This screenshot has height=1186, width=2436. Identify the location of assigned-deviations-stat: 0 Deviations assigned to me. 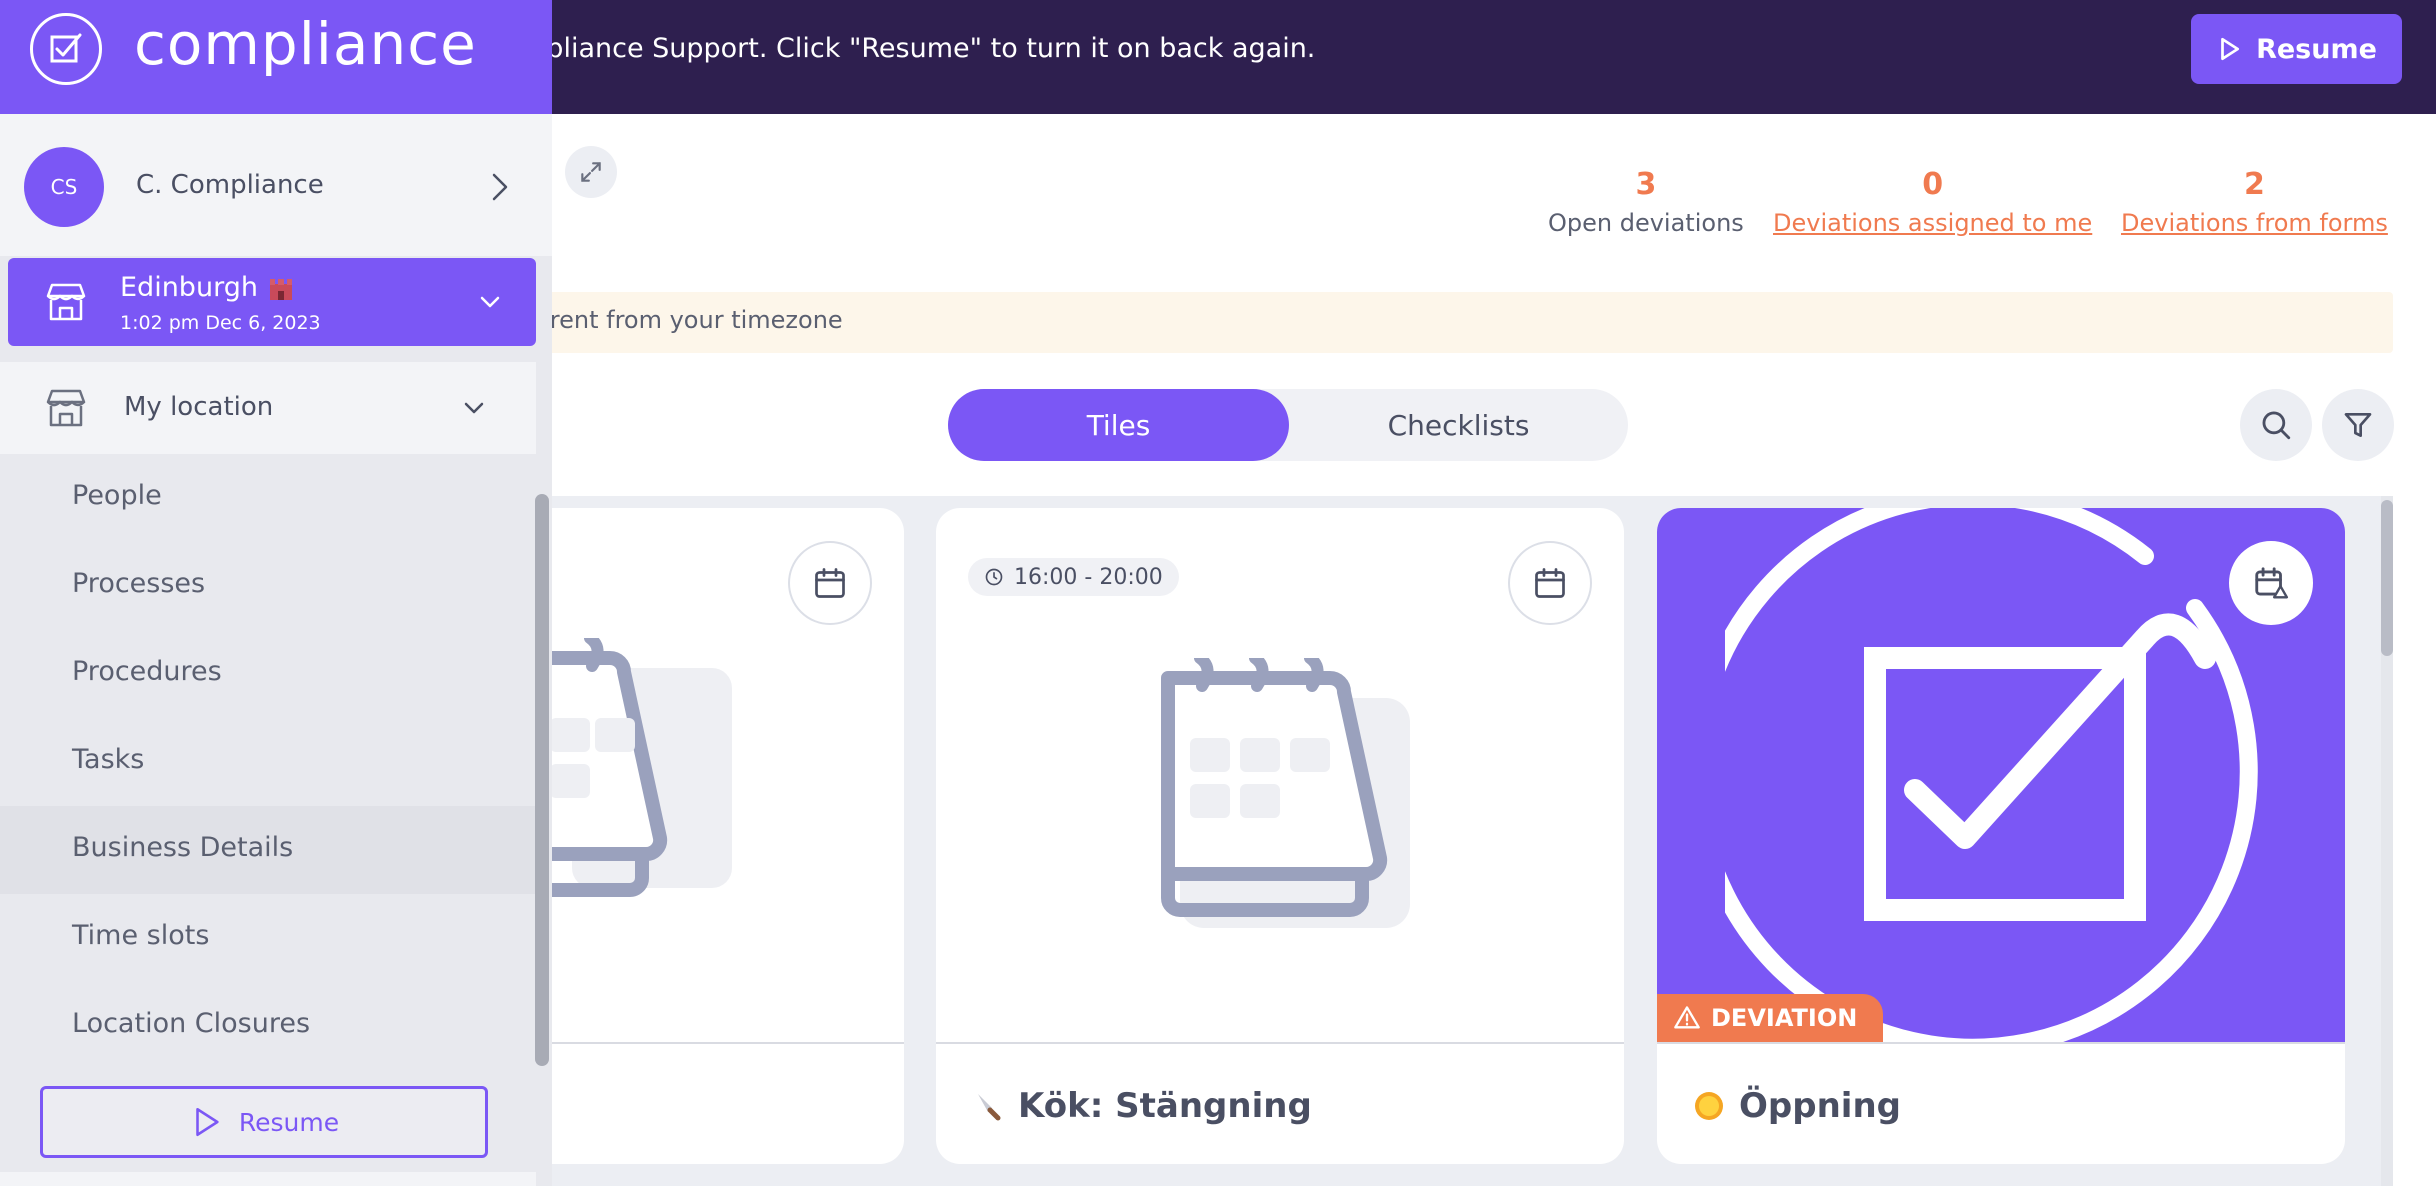
(1932, 203).